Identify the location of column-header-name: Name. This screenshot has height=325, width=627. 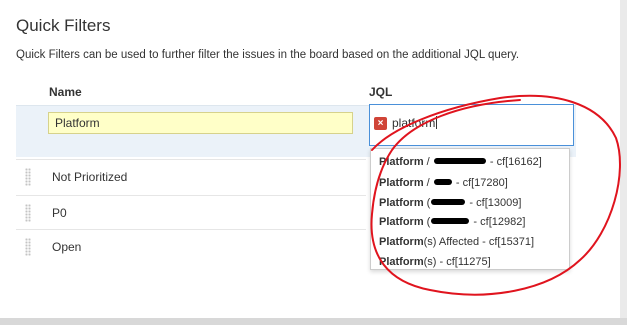
(65, 92).